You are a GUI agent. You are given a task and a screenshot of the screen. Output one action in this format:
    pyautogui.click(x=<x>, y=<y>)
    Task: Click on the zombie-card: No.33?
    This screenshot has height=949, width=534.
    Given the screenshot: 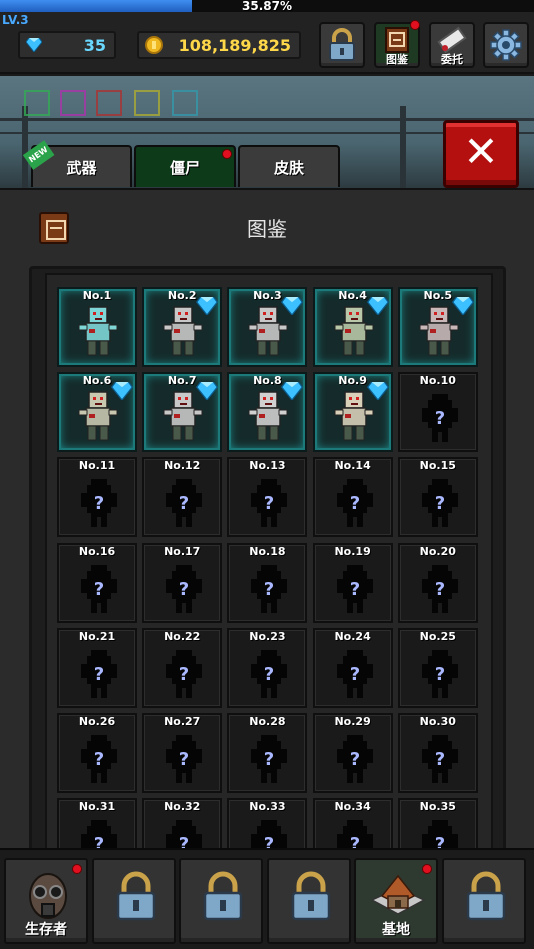 What is the action you would take?
    pyautogui.click(x=267, y=823)
    